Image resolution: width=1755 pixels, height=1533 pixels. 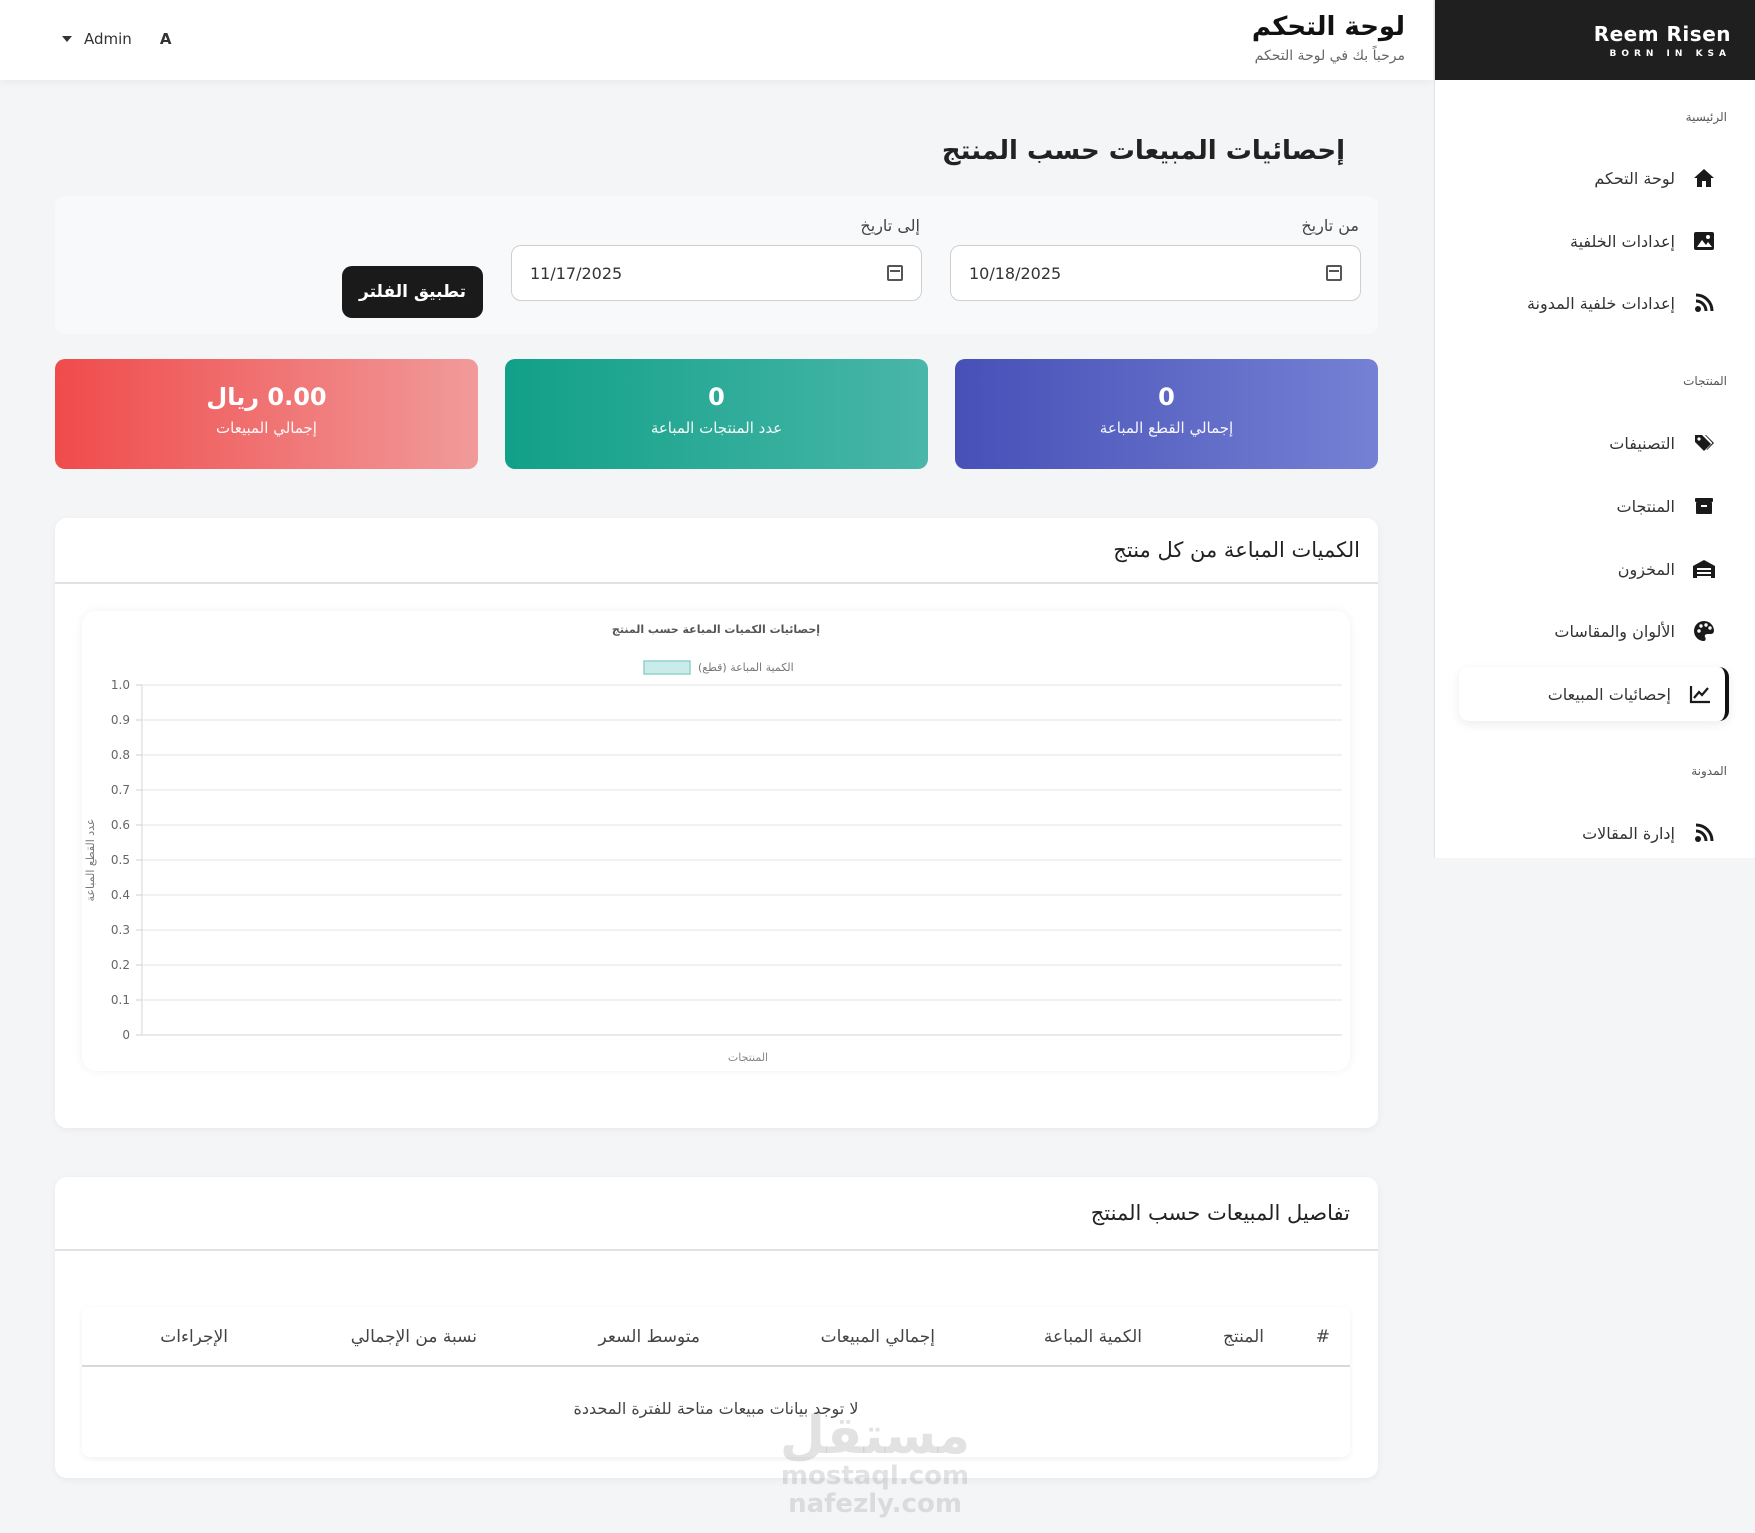 I want to click on watermark-line3: nafezly.com, so click(x=875, y=1504).